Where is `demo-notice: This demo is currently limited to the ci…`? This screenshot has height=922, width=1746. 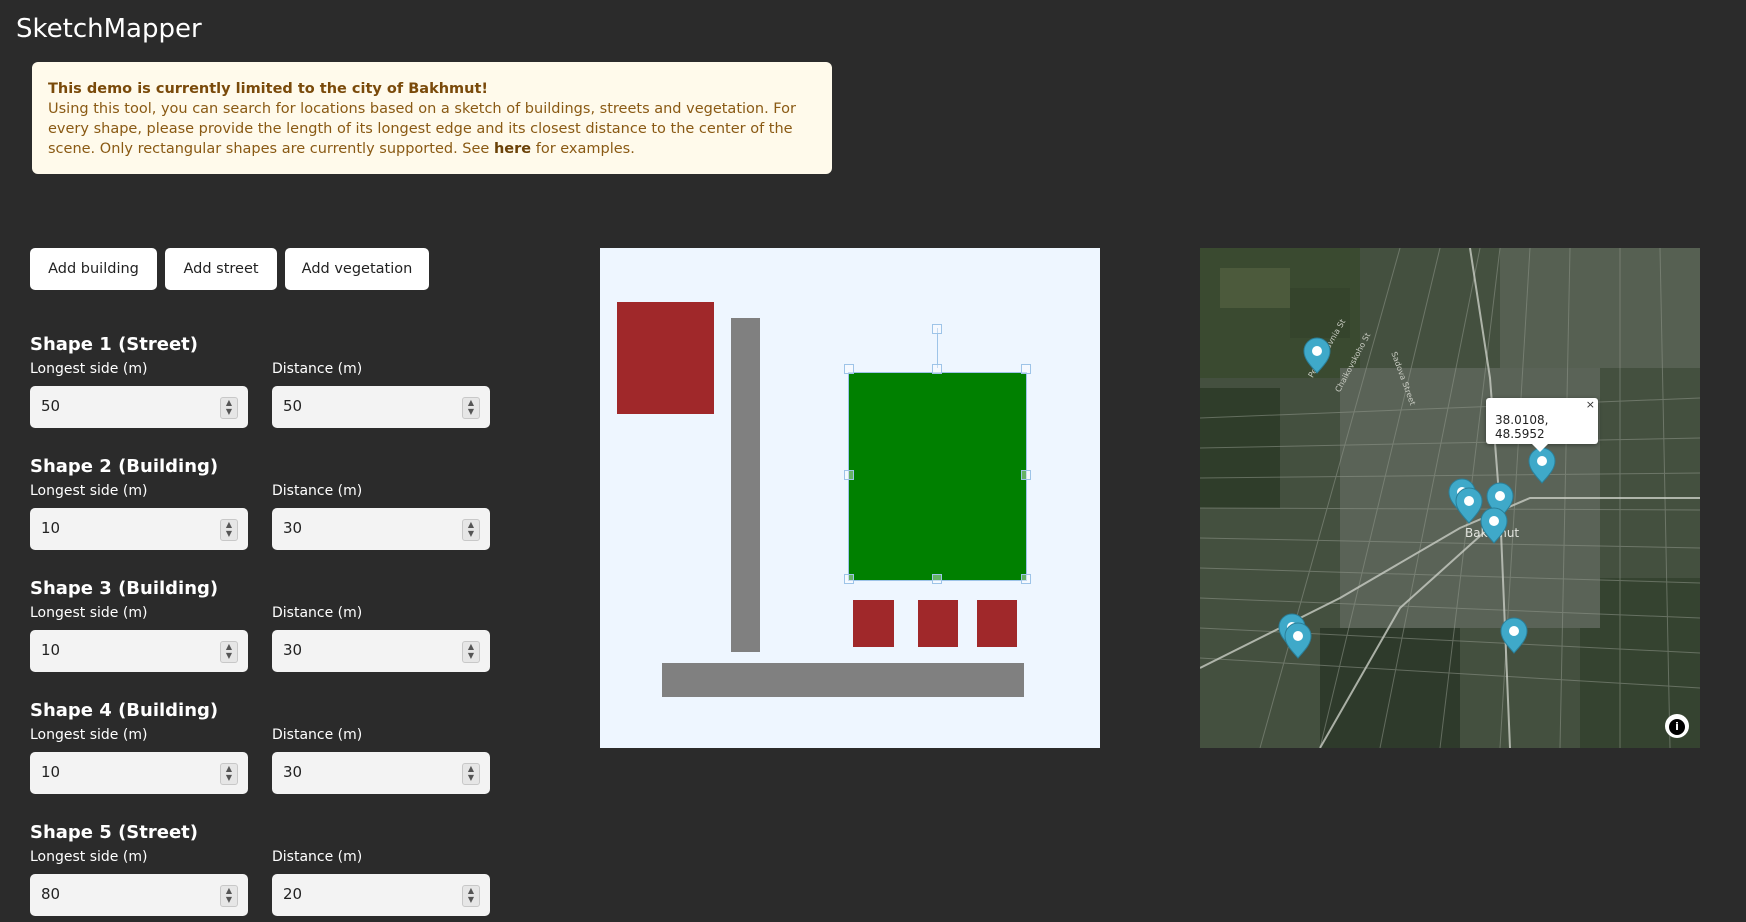 demo-notice: This demo is currently limited to the ci… is located at coordinates (432, 118).